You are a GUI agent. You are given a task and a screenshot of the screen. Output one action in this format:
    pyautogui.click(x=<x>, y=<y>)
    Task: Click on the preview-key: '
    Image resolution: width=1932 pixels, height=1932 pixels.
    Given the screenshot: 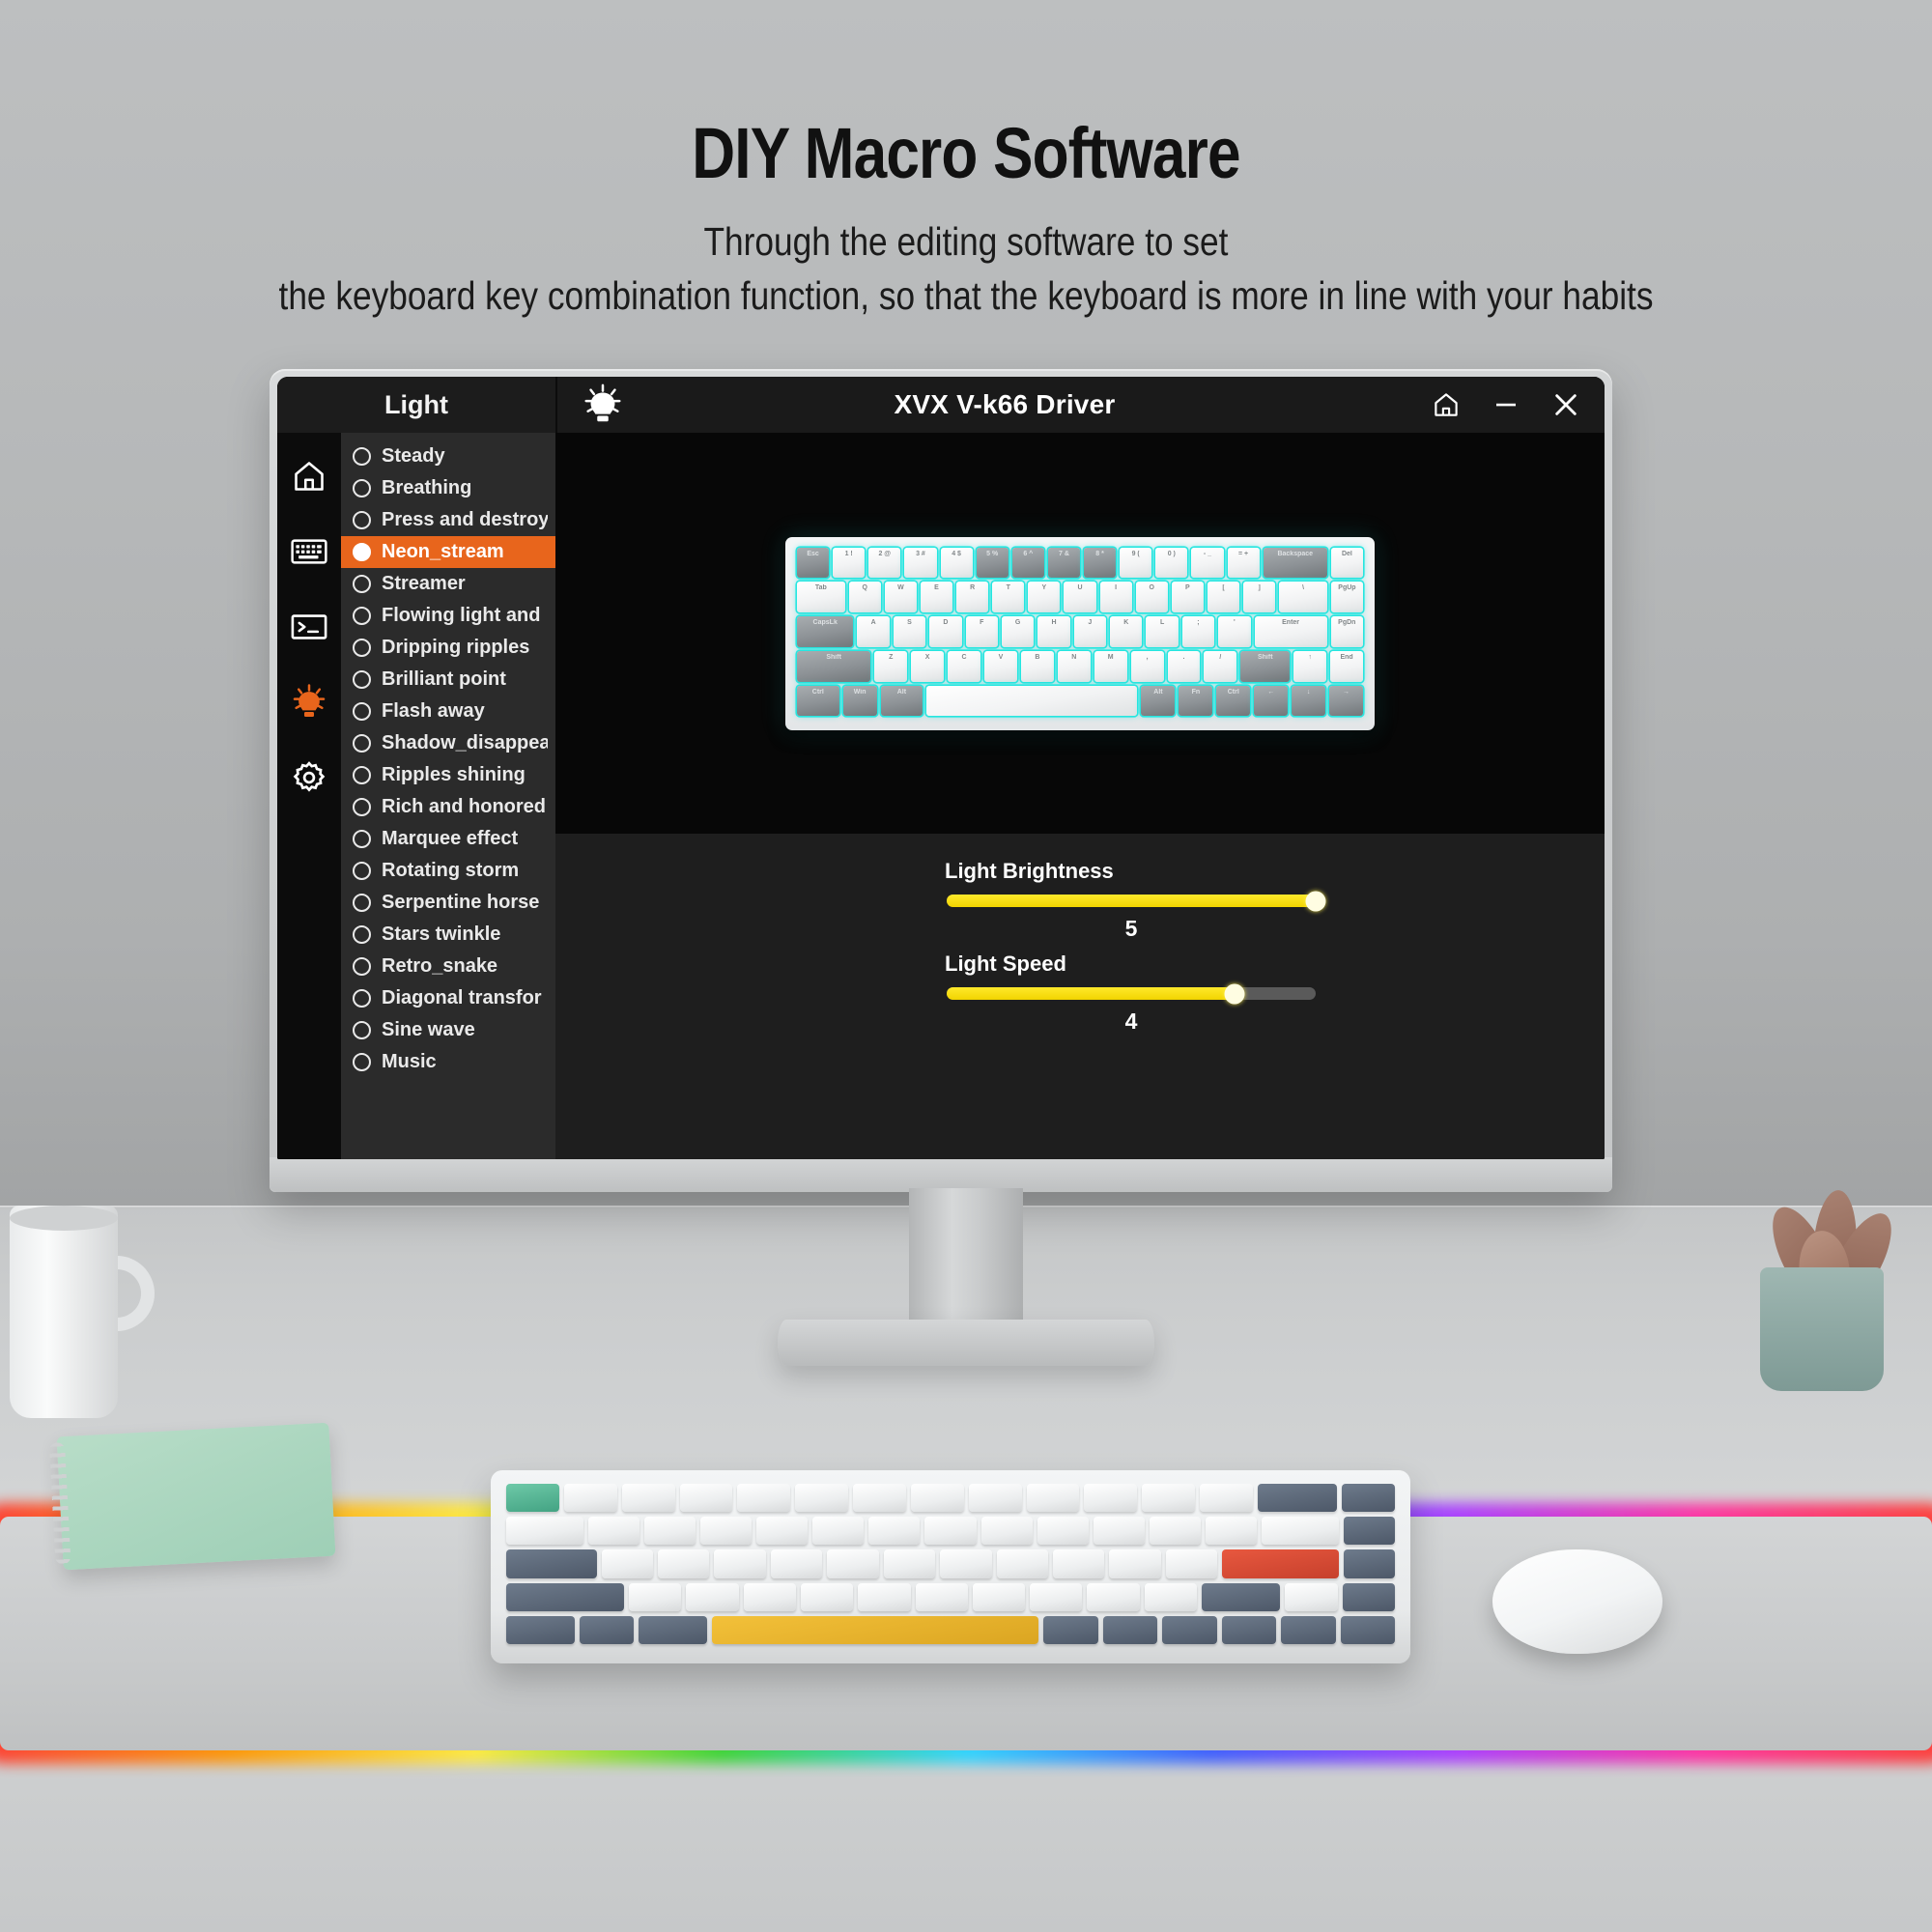 What is the action you would take?
    pyautogui.click(x=1234, y=631)
    